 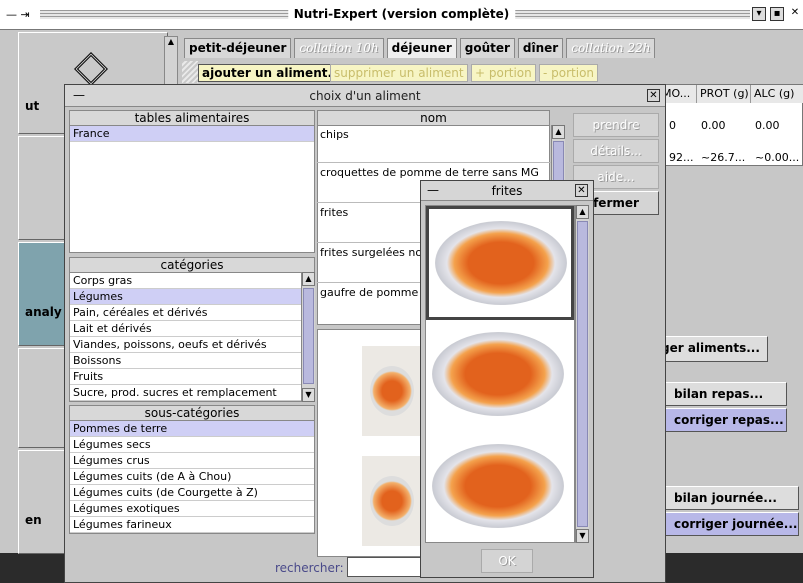 What do you see at coordinates (192, 265) in the screenshot?
I see `categories-header: catégories` at bounding box center [192, 265].